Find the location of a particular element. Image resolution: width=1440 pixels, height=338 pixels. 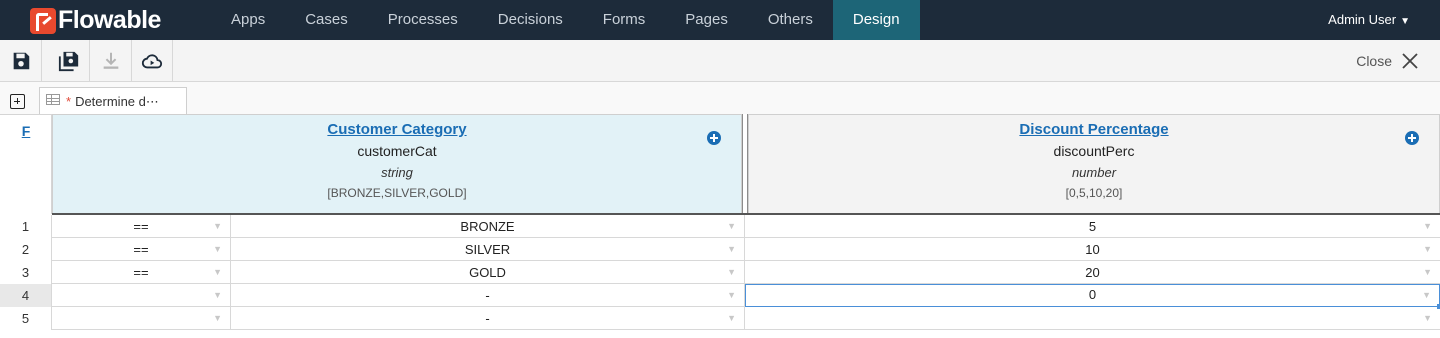

output-column-label: Discount Percentage is located at coordinates (1094, 129).